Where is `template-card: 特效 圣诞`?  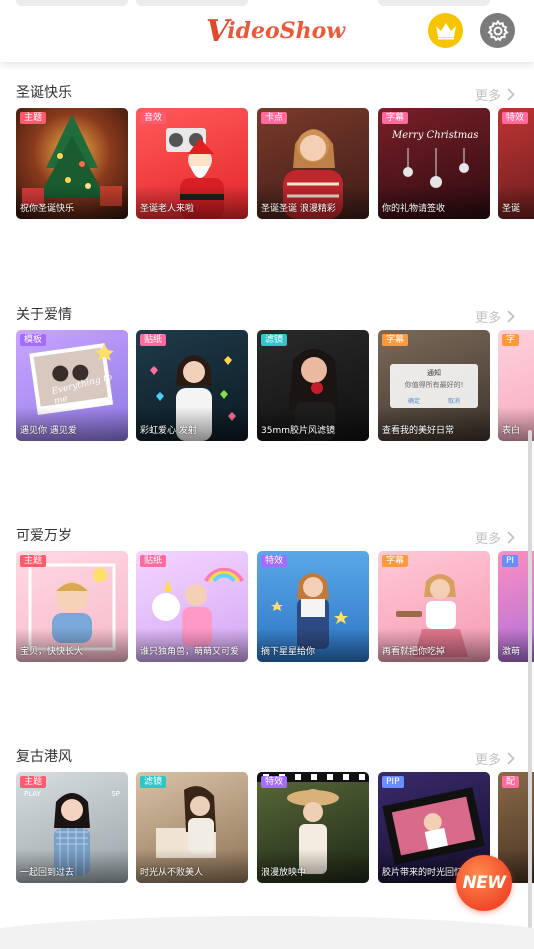 template-card: 特效 圣诞 is located at coordinates (516, 163).